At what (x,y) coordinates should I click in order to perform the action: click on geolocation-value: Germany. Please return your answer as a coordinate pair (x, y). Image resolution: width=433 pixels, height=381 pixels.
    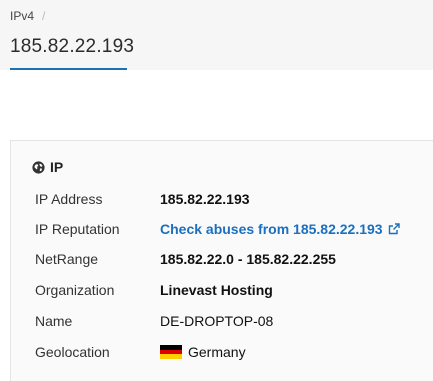
    Looking at the image, I should click on (203, 352).